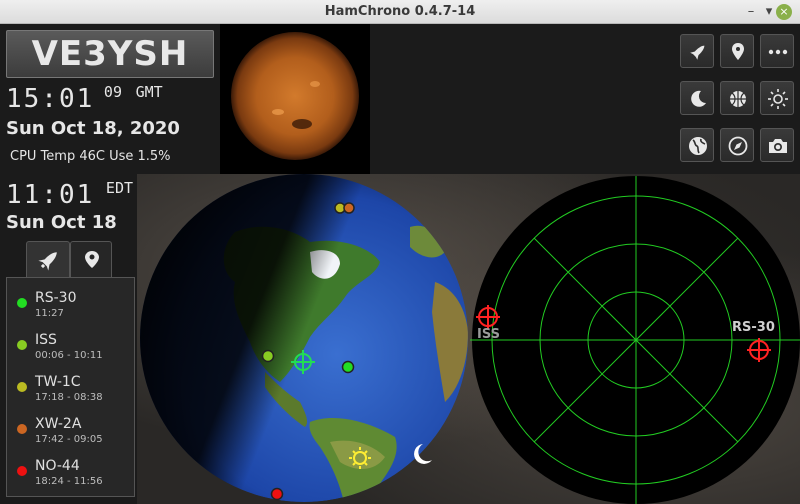 This screenshot has width=800, height=504. I want to click on satellite-name: XW-2A, so click(58, 424).